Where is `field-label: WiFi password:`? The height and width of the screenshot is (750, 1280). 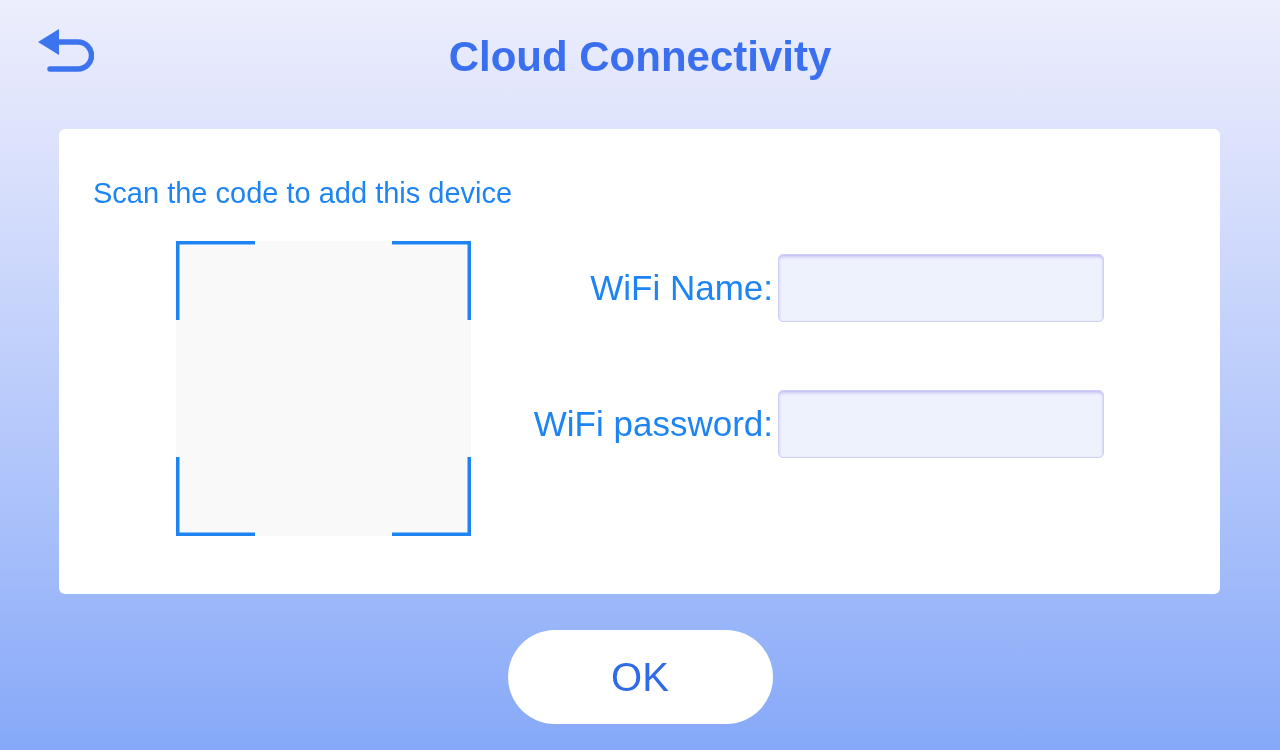
field-label: WiFi password: is located at coordinates (652, 424).